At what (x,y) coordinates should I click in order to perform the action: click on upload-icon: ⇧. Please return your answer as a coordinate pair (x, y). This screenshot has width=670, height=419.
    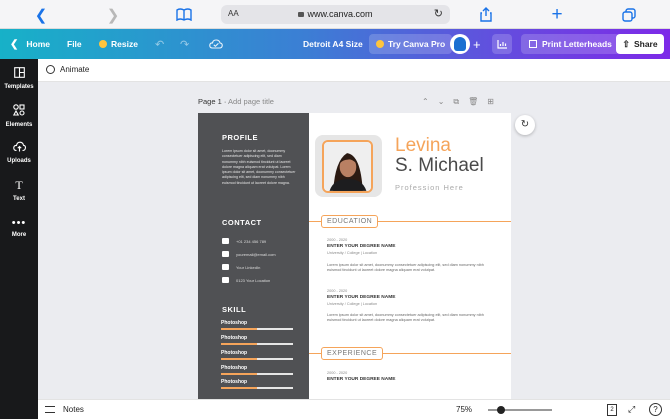
    Looking at the image, I should click on (626, 43).